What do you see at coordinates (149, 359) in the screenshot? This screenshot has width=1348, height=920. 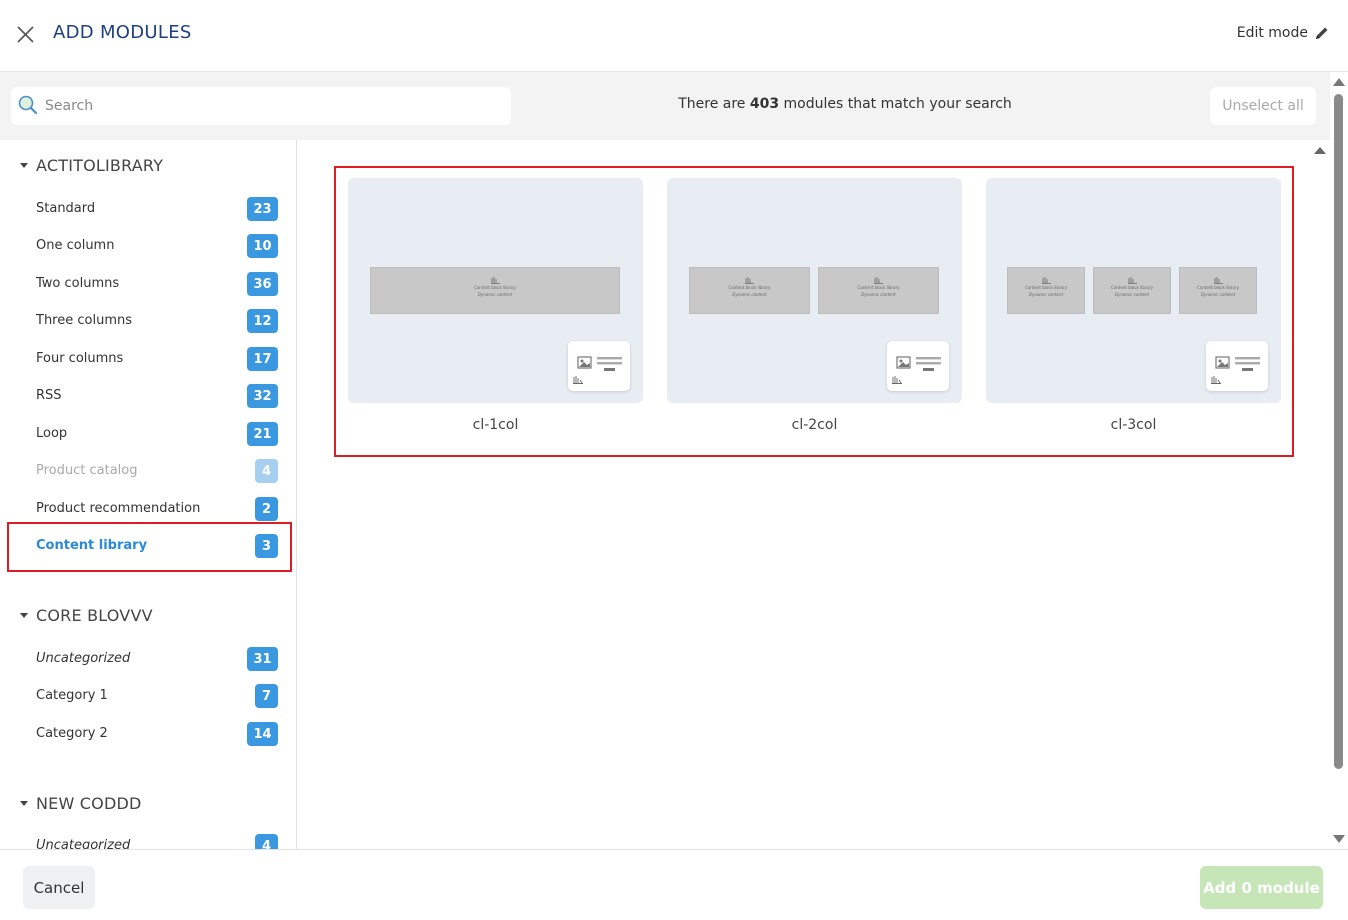 I see `sidebar-item-four-columns: Four columns 17` at bounding box center [149, 359].